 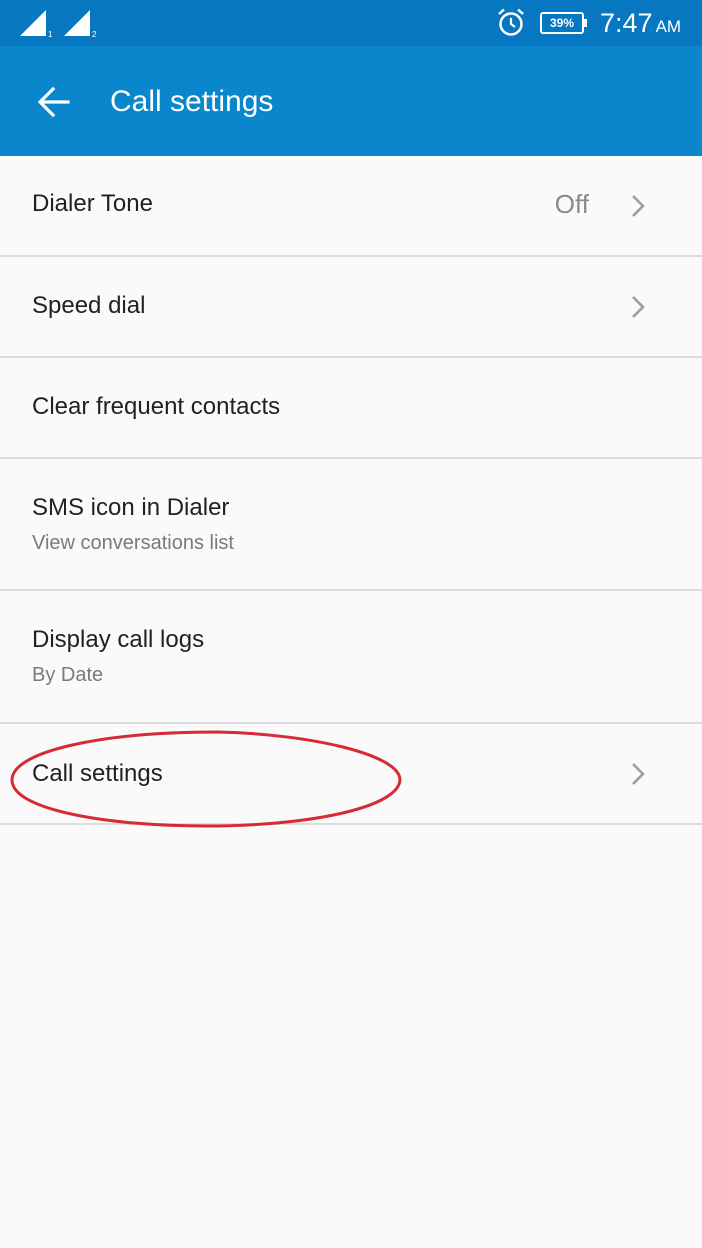 I want to click on back-button, so click(x=54, y=102).